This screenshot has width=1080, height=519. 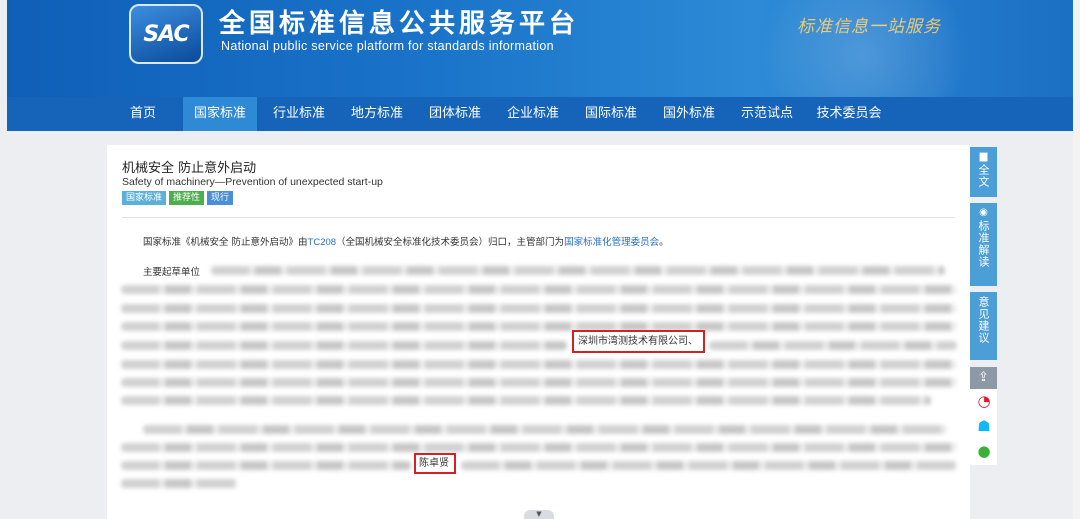 What do you see at coordinates (377, 114) in the screenshot?
I see `nav-item-local-standards: 地方标准` at bounding box center [377, 114].